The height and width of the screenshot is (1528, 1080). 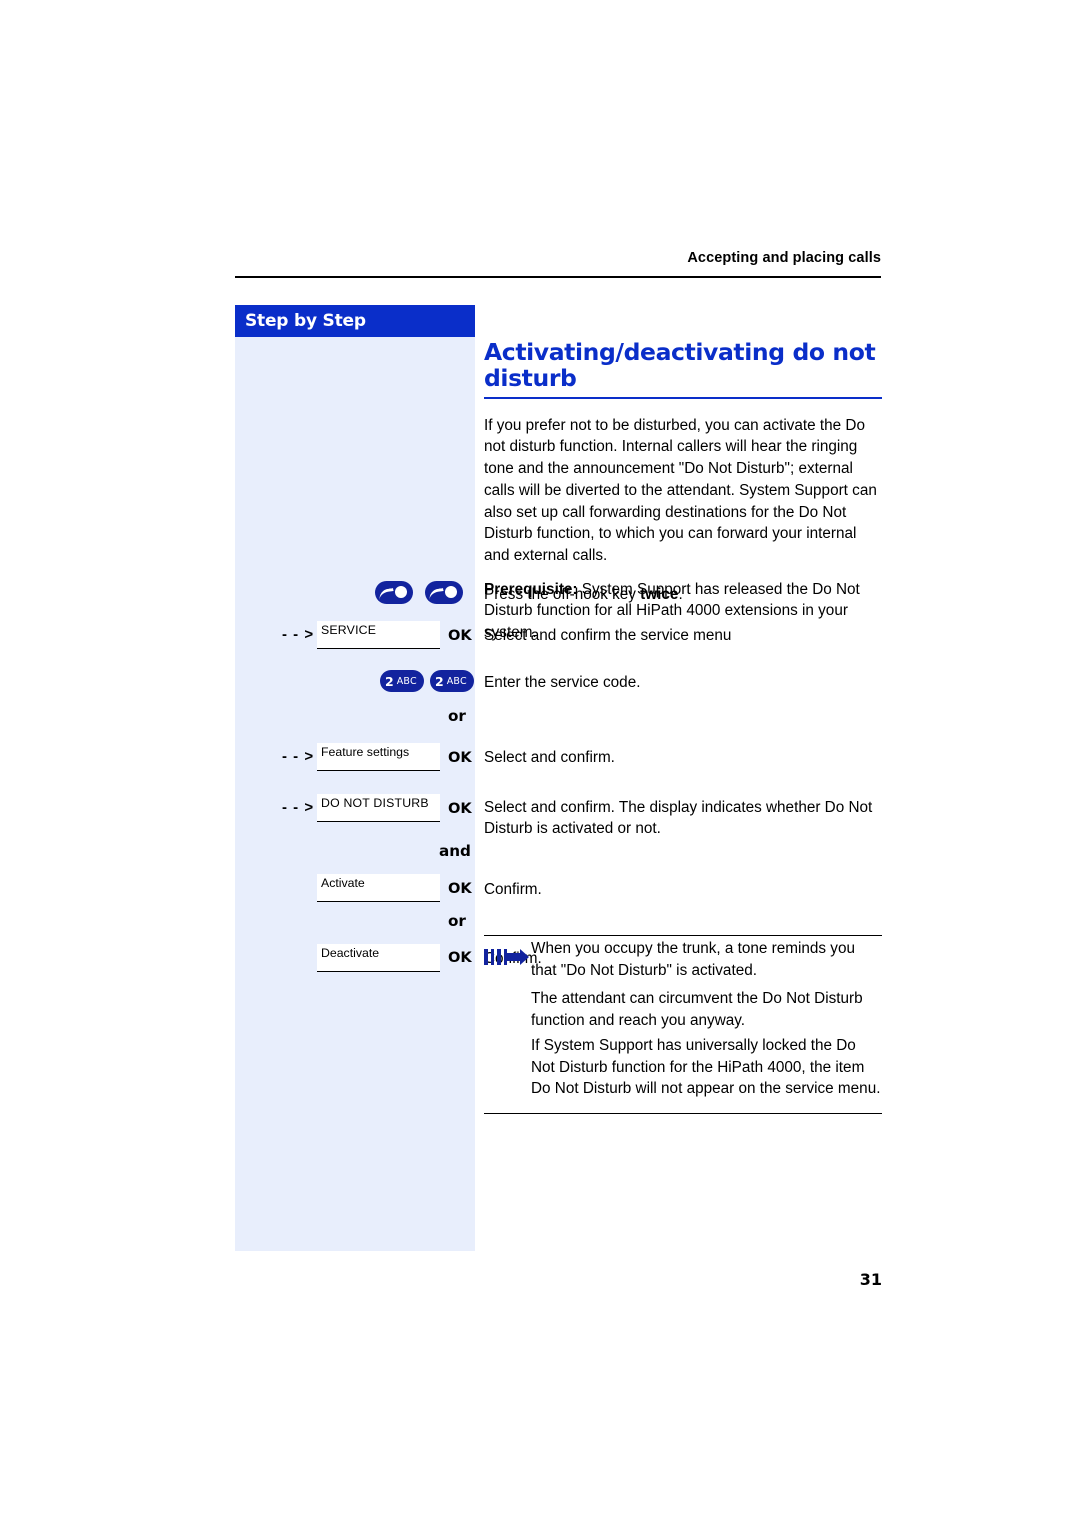 I want to click on display-field: SERVICE, so click(x=378, y=635).